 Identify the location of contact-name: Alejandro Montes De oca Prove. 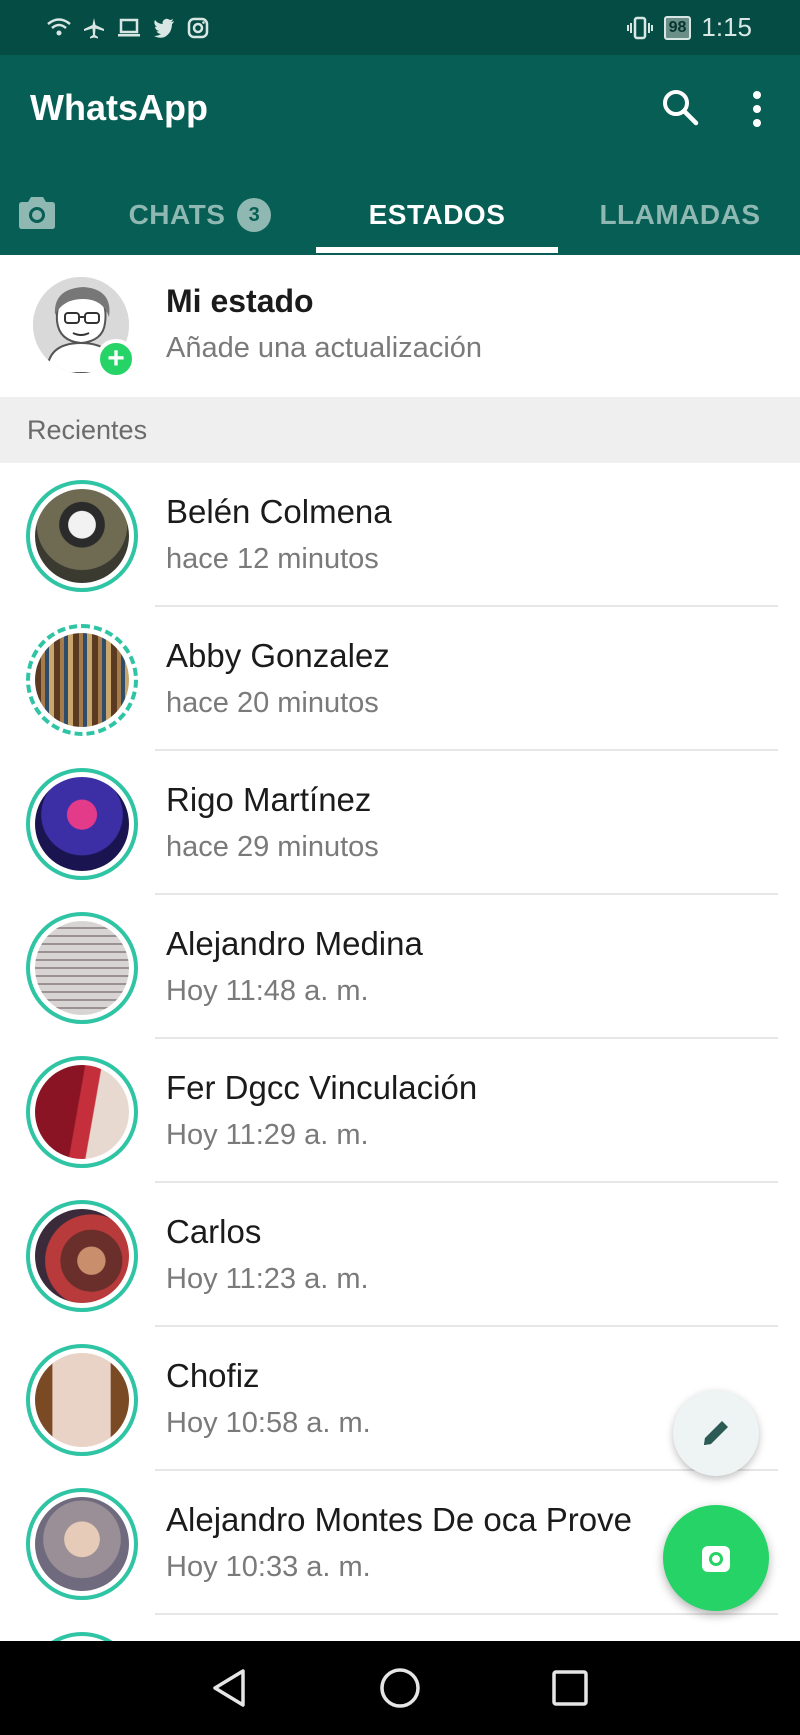
(399, 1519).